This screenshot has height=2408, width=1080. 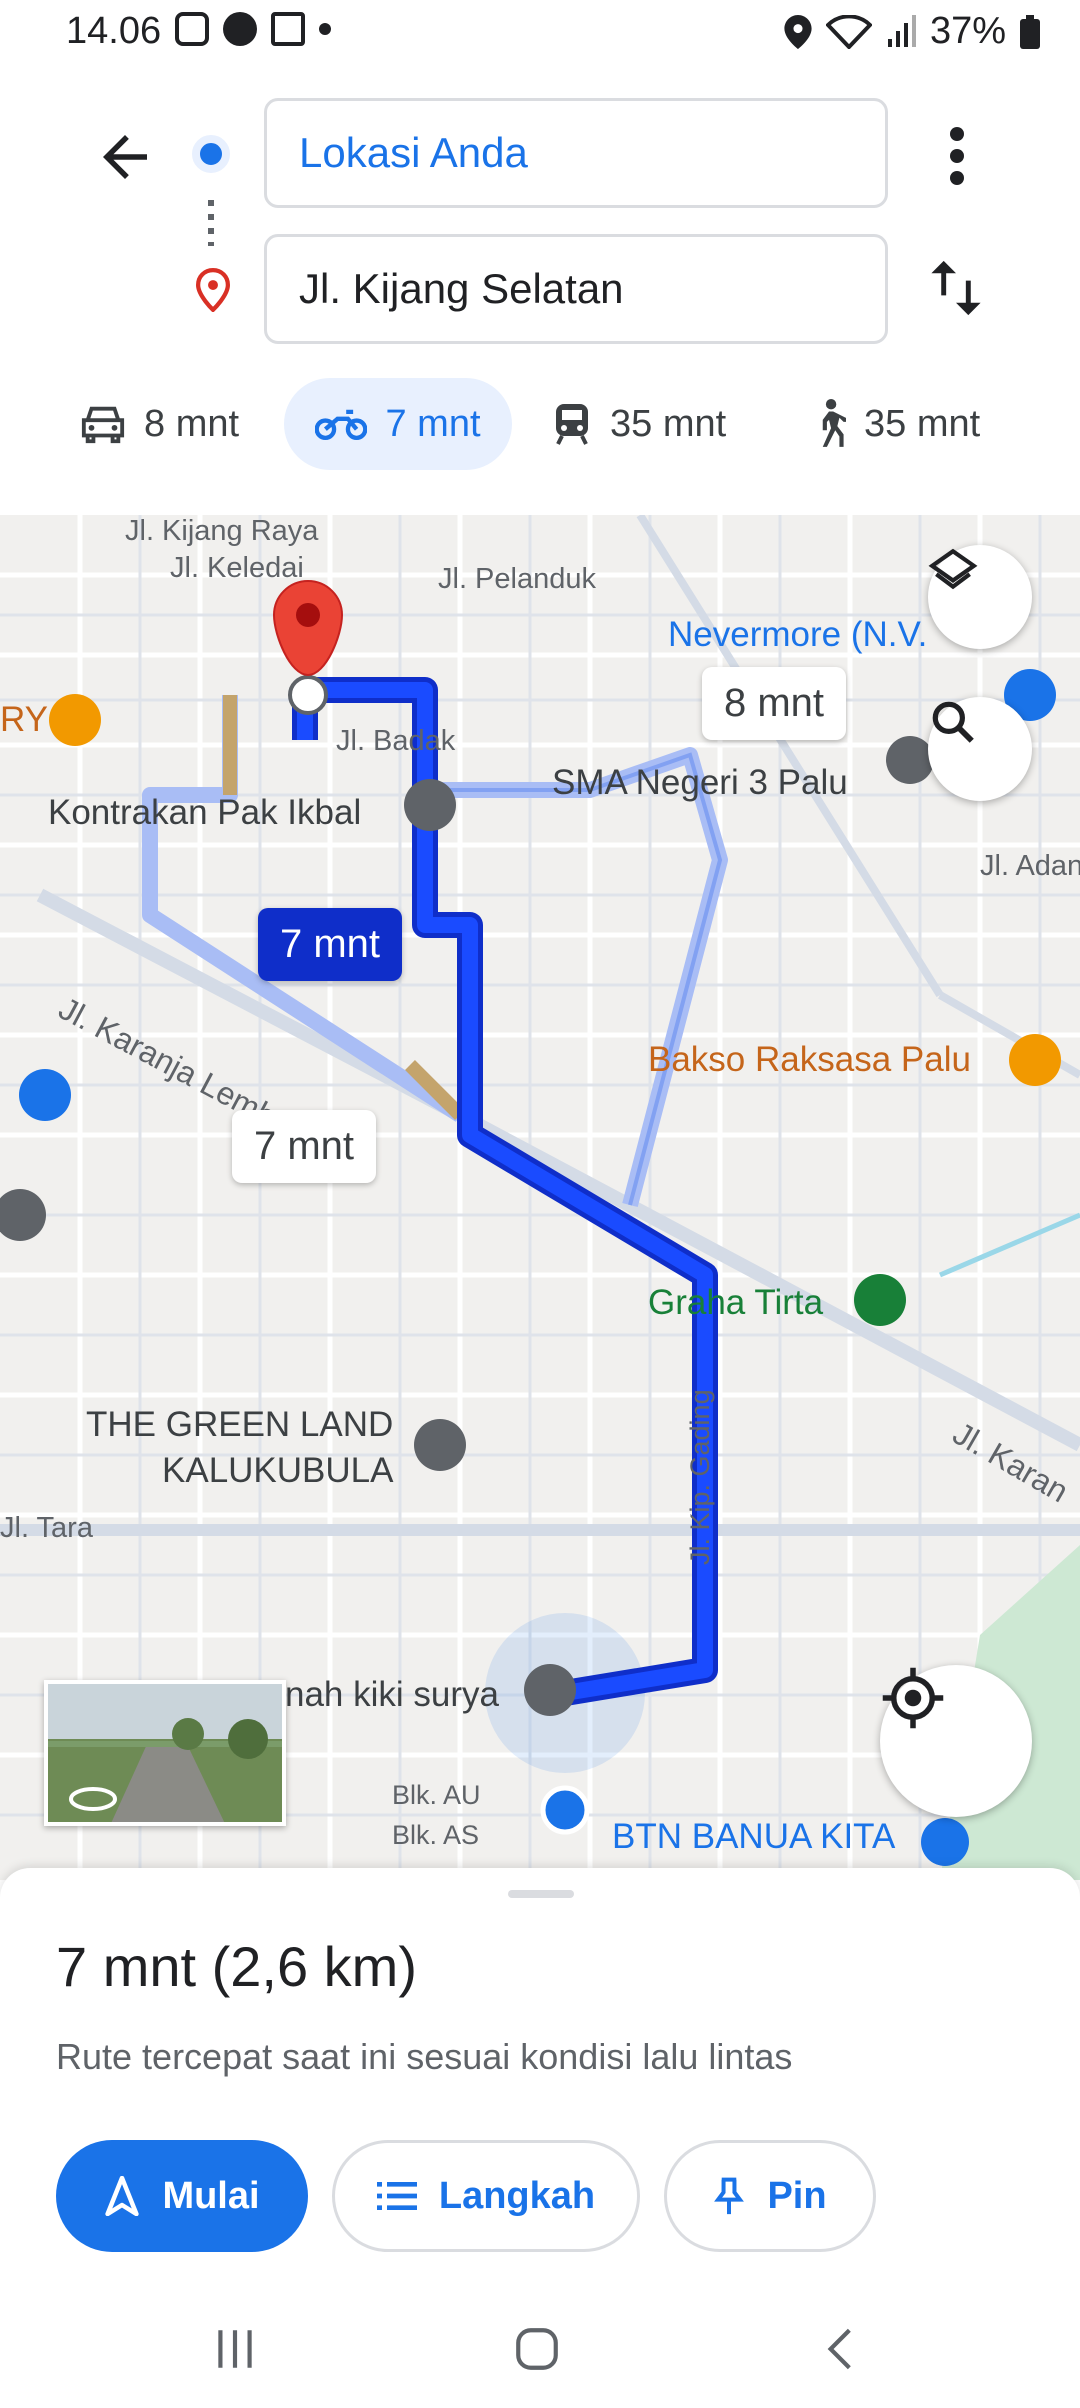 I want to click on layers-button, so click(x=980, y=597).